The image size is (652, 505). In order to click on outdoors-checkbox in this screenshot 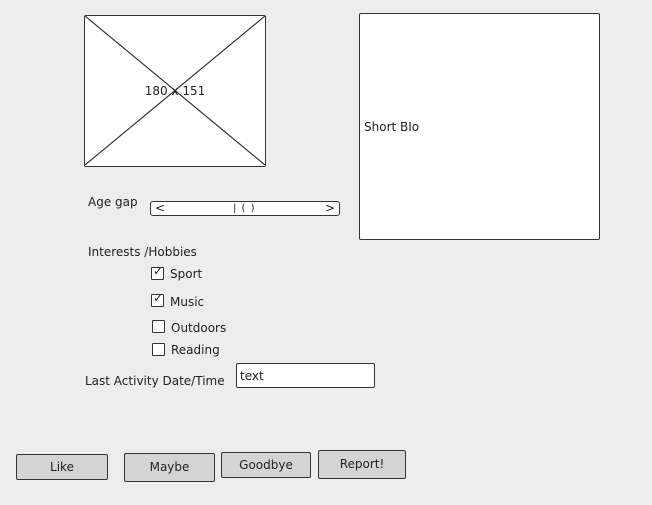, I will do `click(158, 326)`.